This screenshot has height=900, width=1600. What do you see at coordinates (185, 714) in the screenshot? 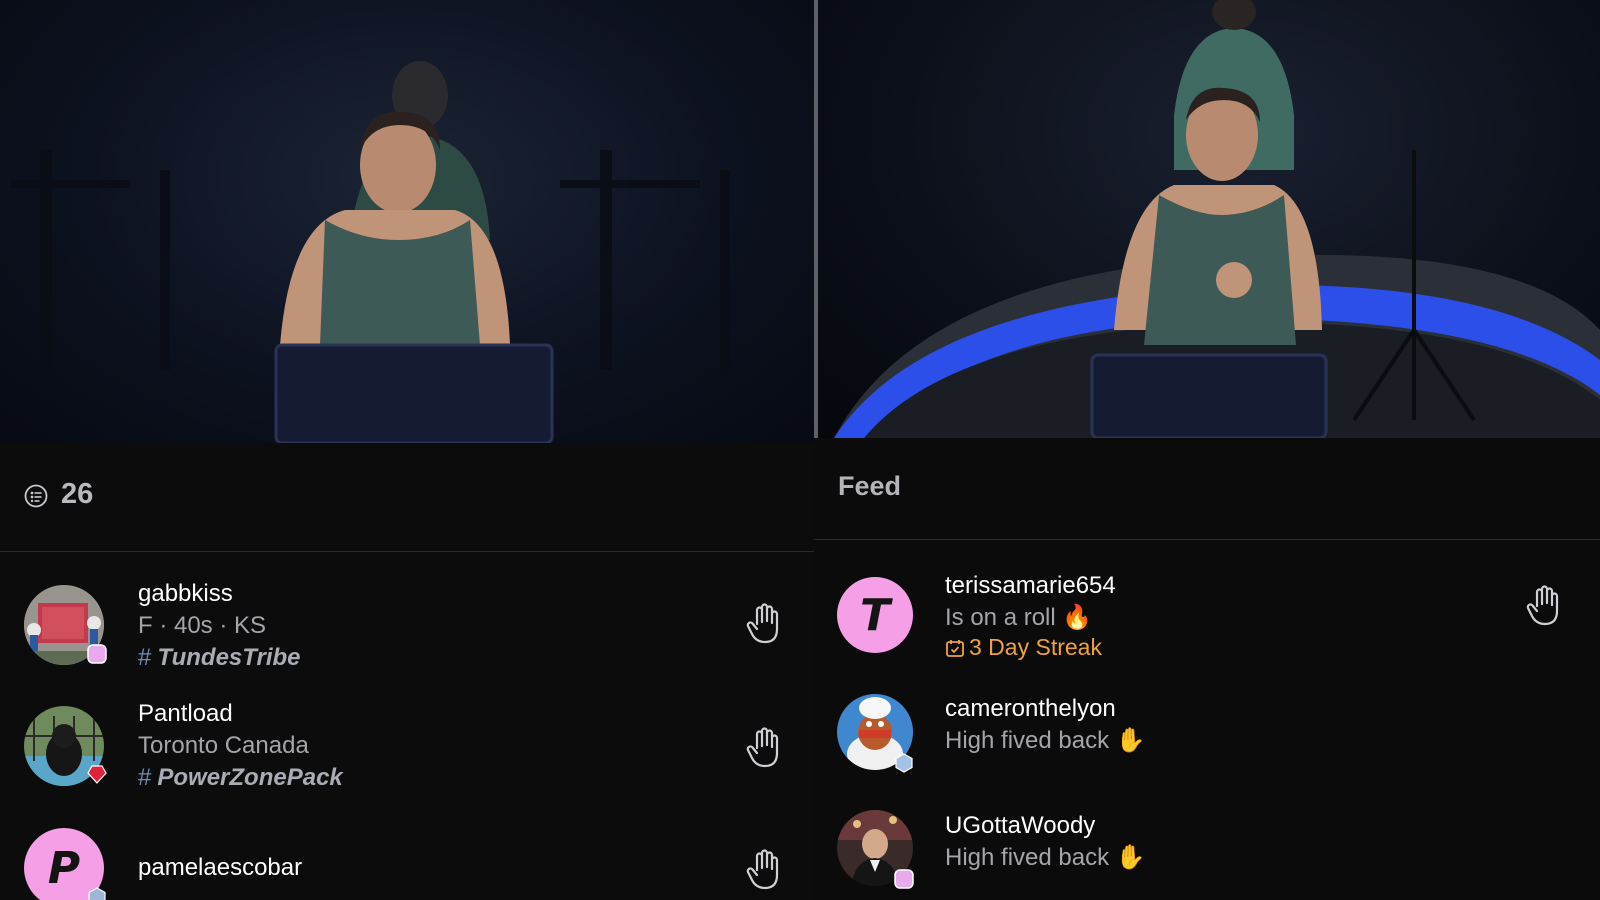
I see `participant-name: Pantload` at bounding box center [185, 714].